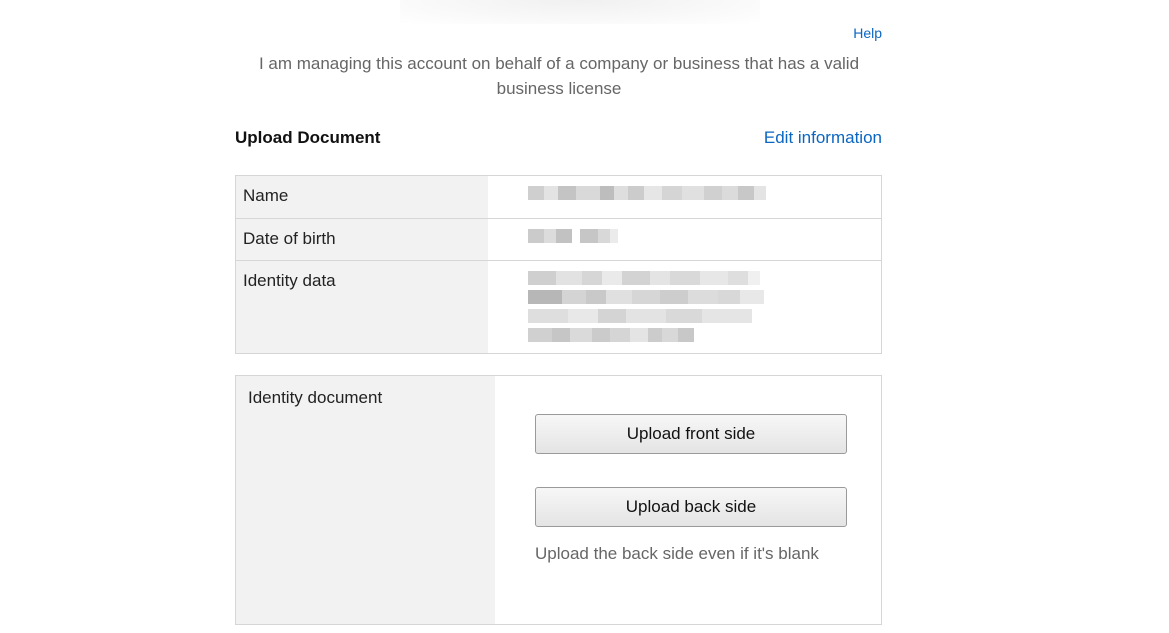 This screenshot has width=1169, height=633. I want to click on dob-label: Date of birth, so click(362, 239).